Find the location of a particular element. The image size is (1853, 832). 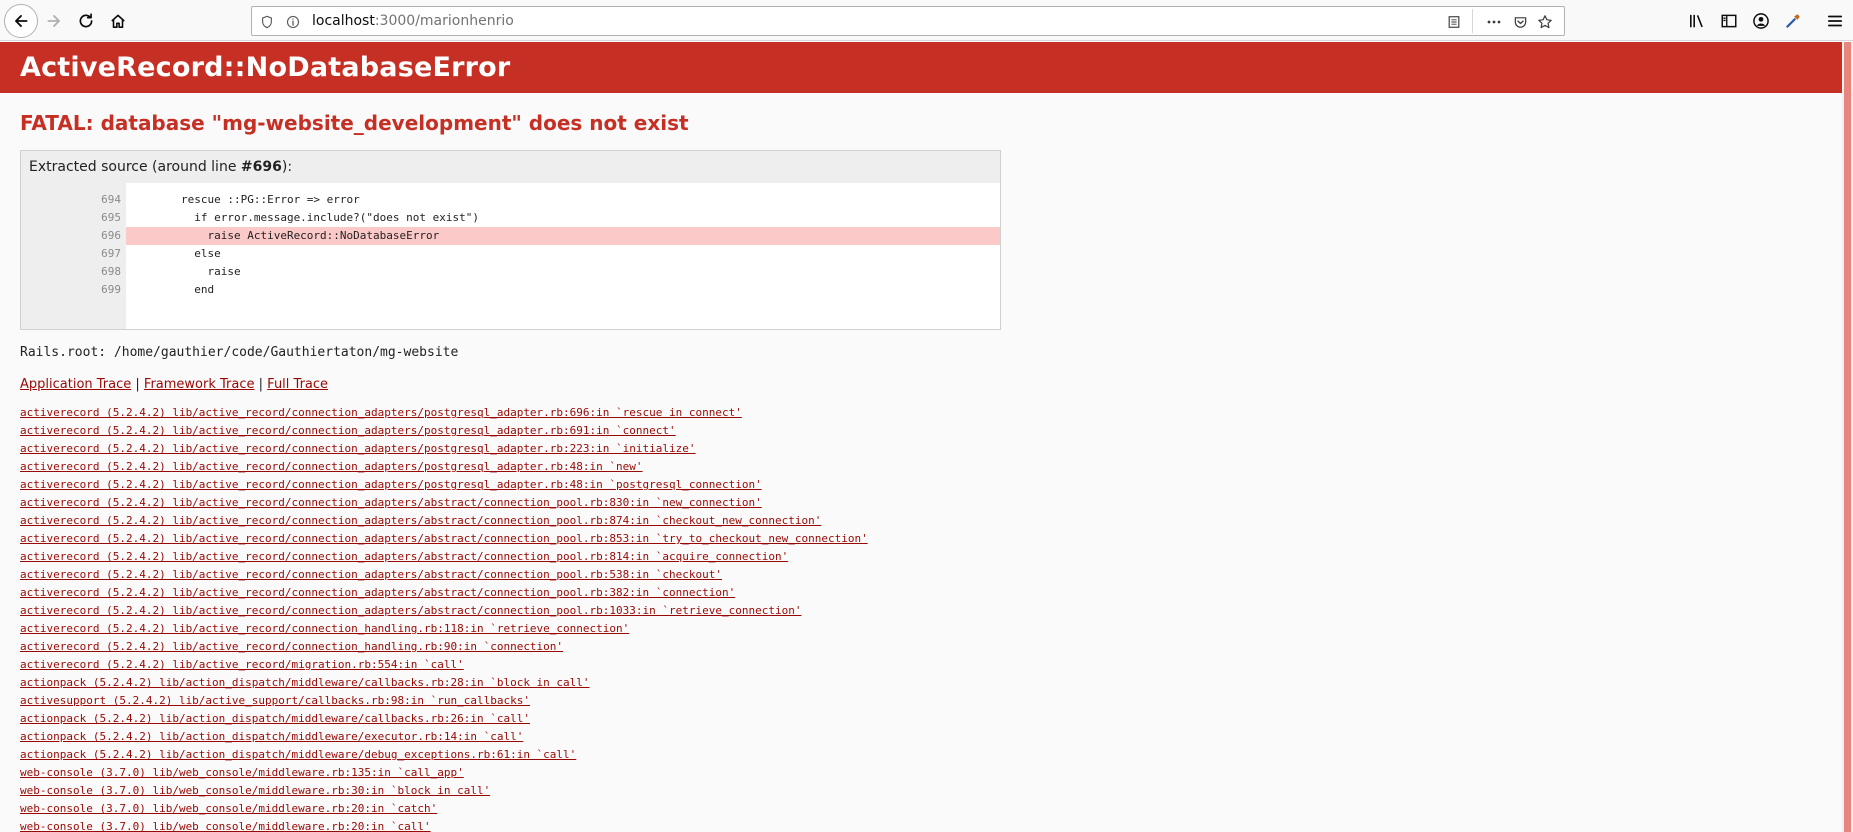

browser-toolbar: localhost:3000/marionhenrio is located at coordinates (926, 20).